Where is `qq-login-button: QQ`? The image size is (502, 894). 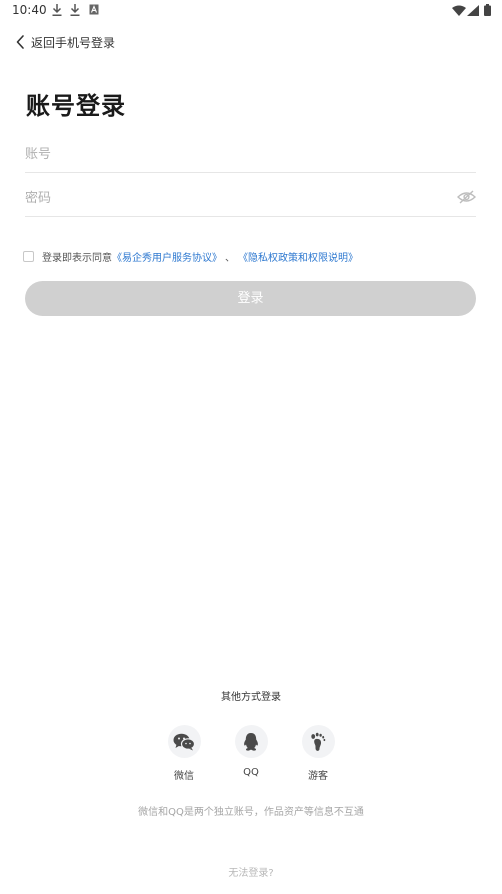 qq-login-button: QQ is located at coordinates (251, 751).